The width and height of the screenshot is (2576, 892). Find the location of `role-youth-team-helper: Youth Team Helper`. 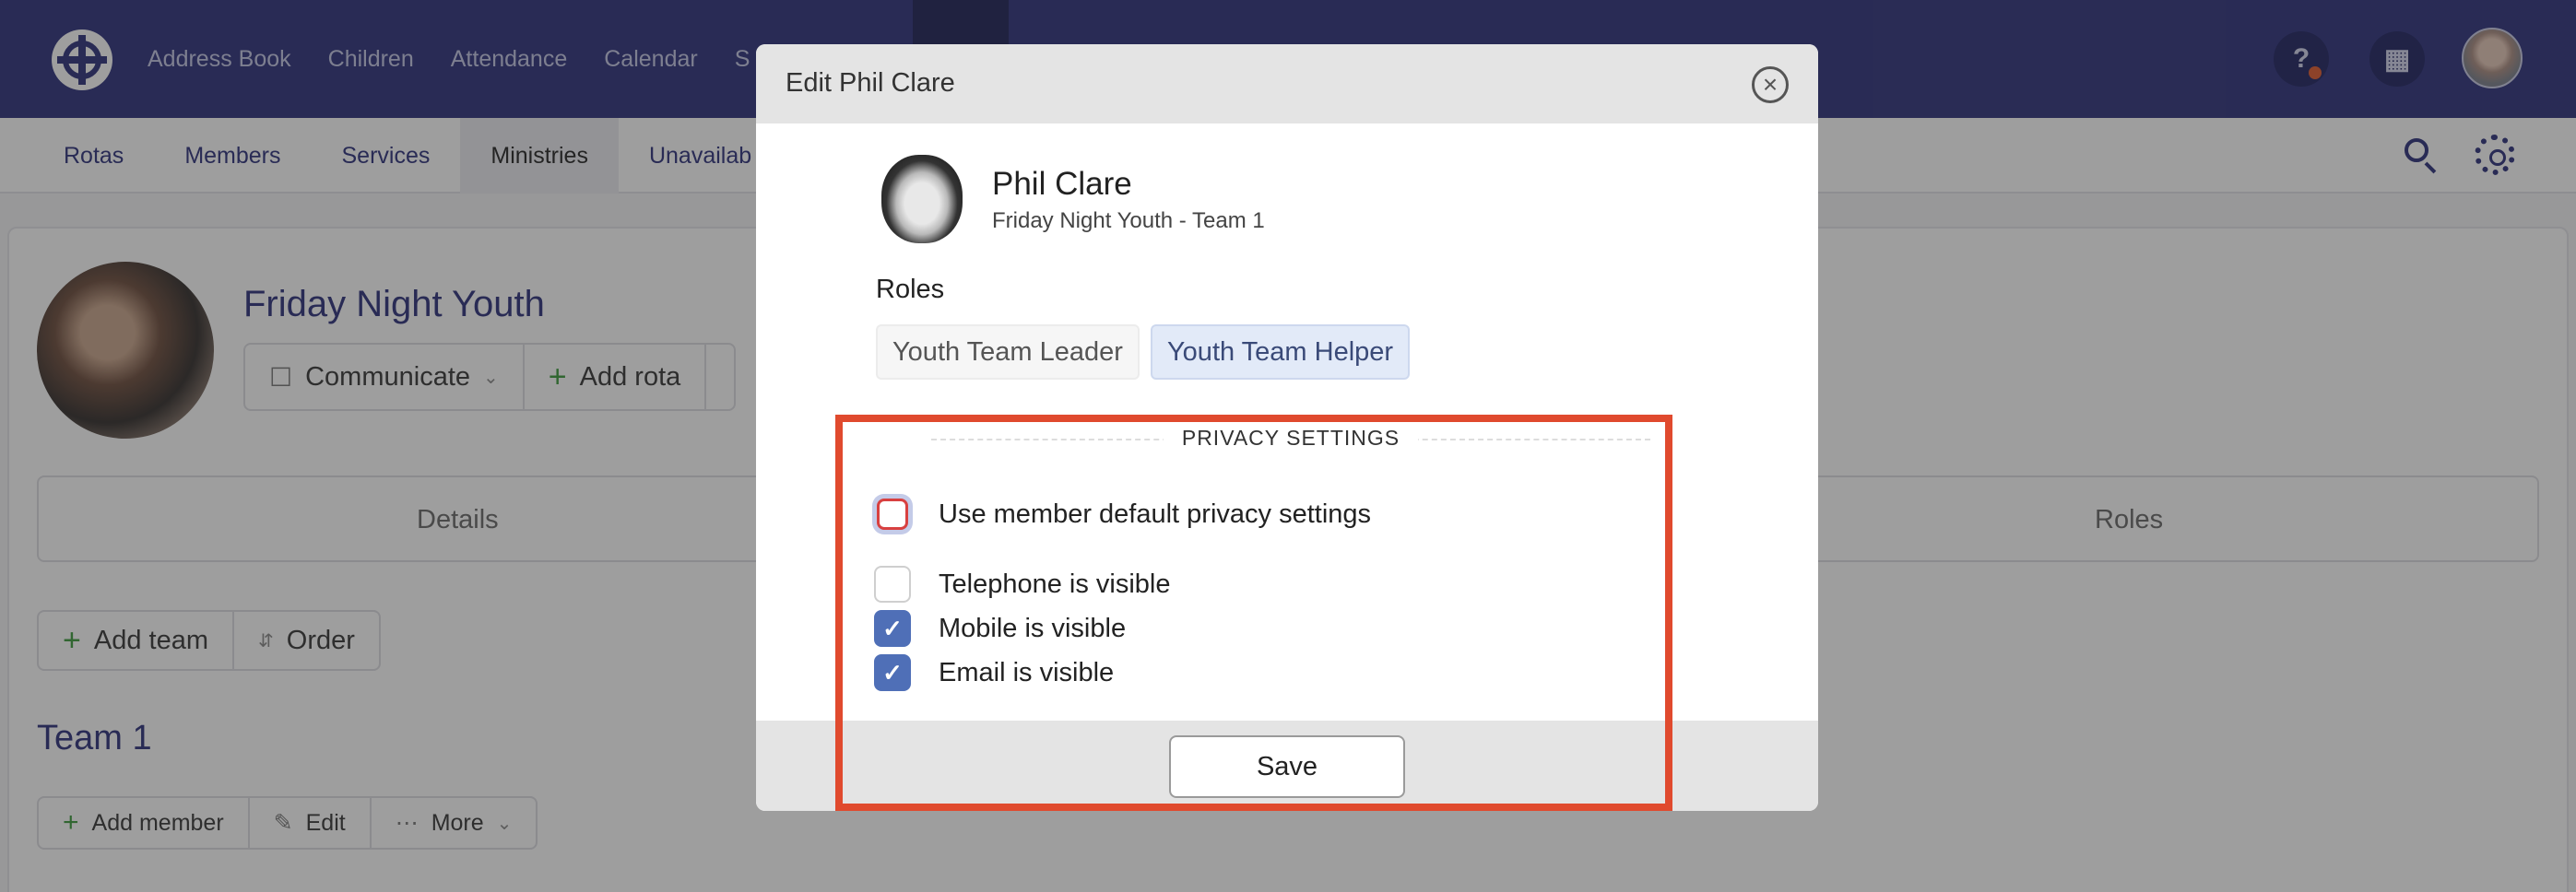

role-youth-team-helper: Youth Team Helper is located at coordinates (1281, 352).